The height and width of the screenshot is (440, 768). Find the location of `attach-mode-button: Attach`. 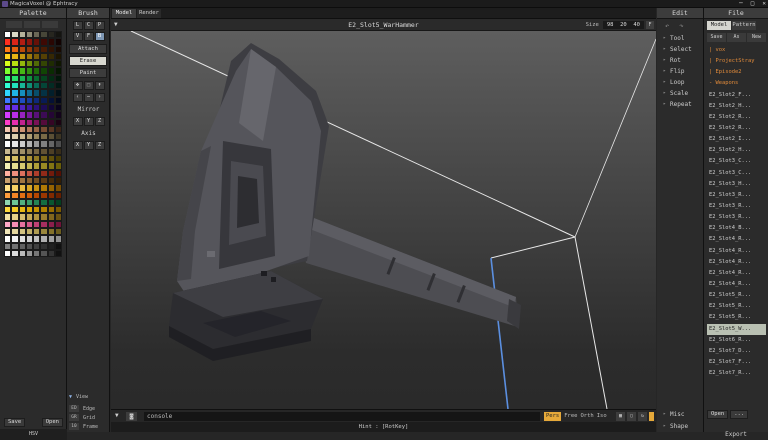

attach-mode-button: Attach is located at coordinates (88, 49).